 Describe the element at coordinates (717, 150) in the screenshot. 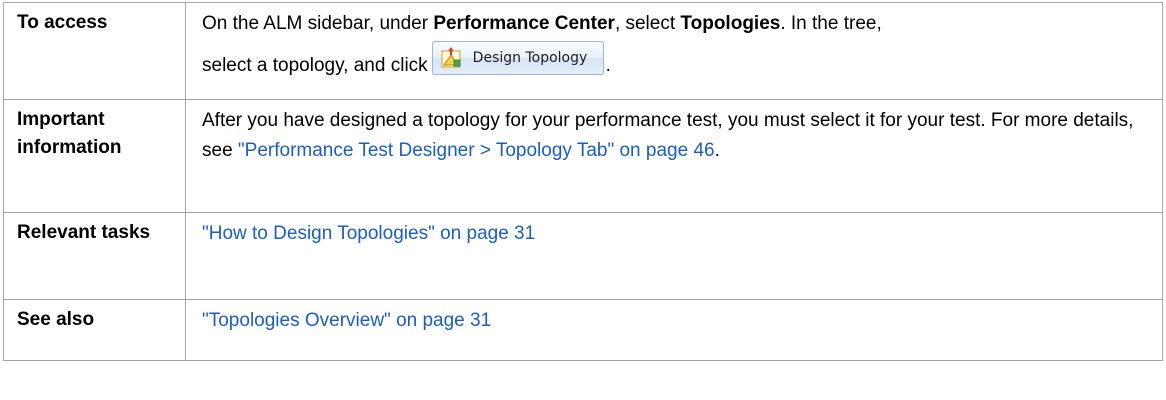

I see `important-text-end: .` at that location.